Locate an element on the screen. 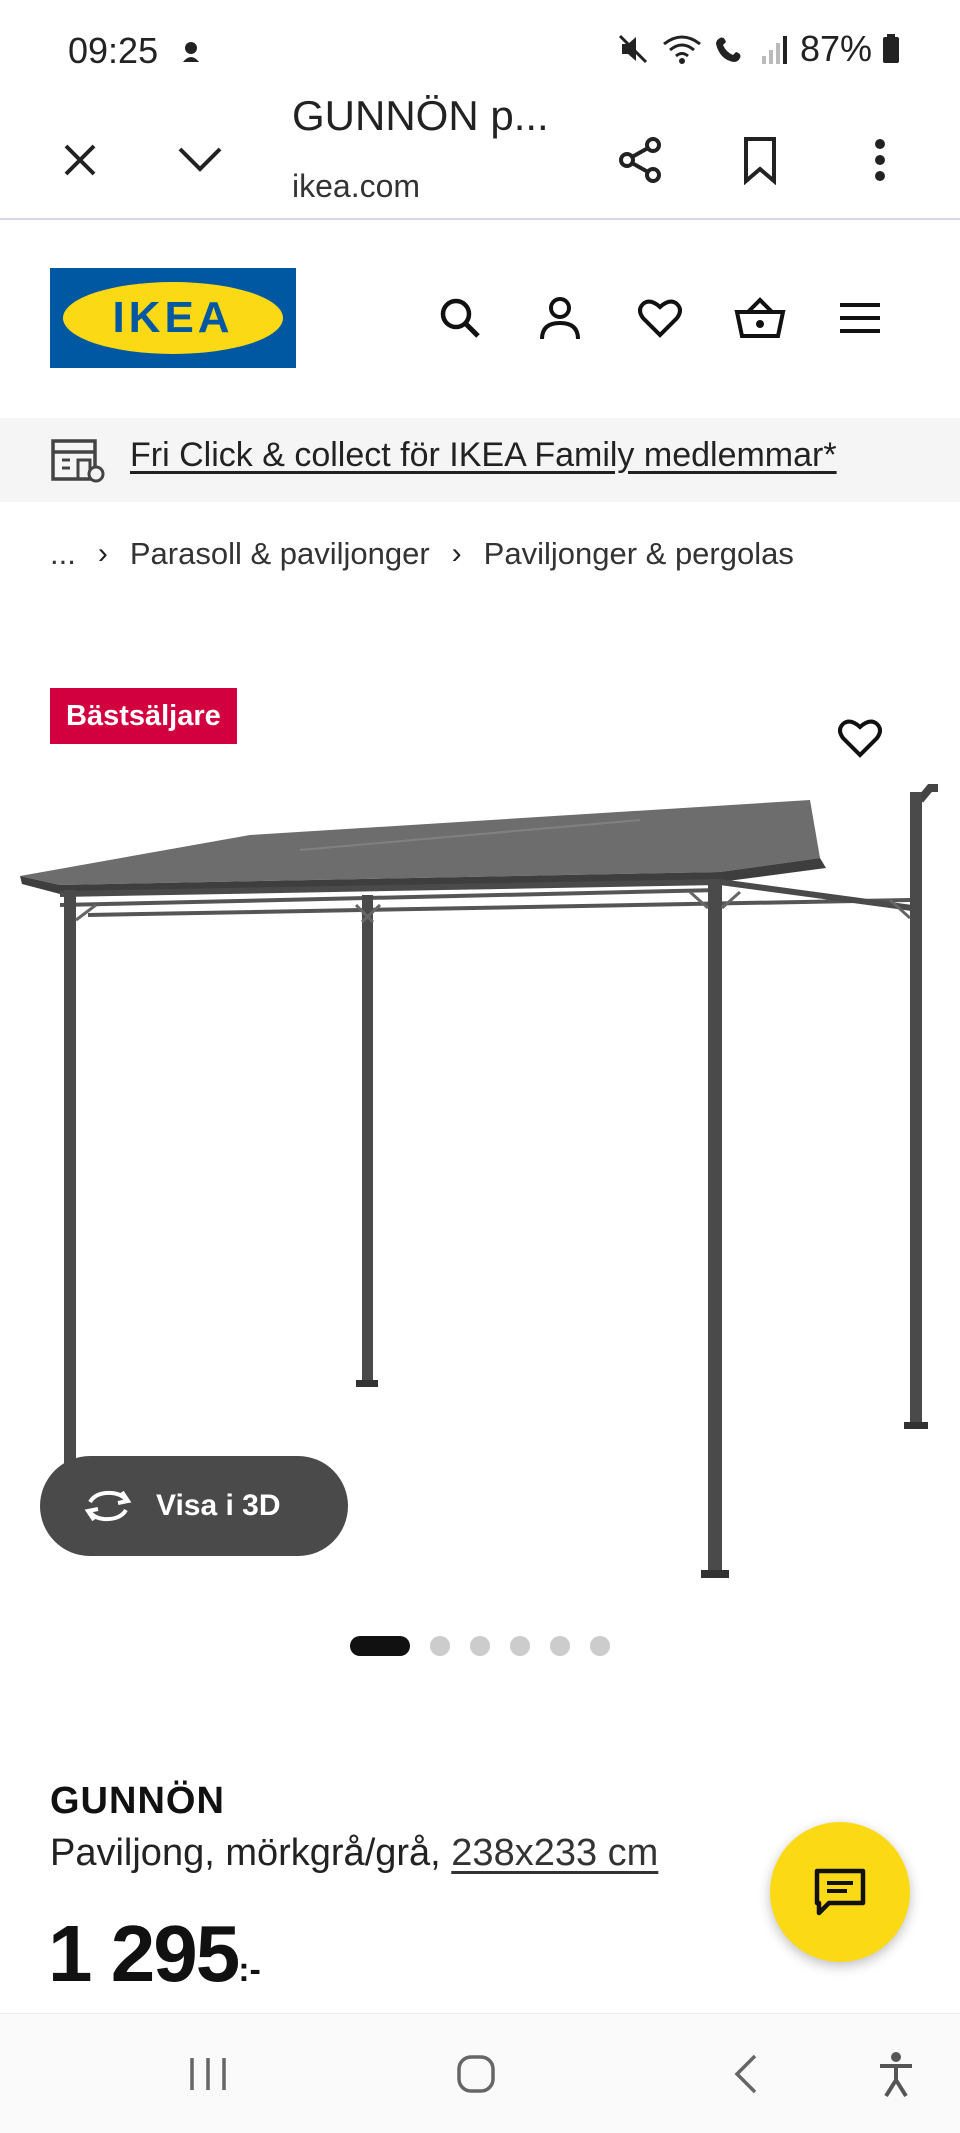  share-icon is located at coordinates (640, 160).